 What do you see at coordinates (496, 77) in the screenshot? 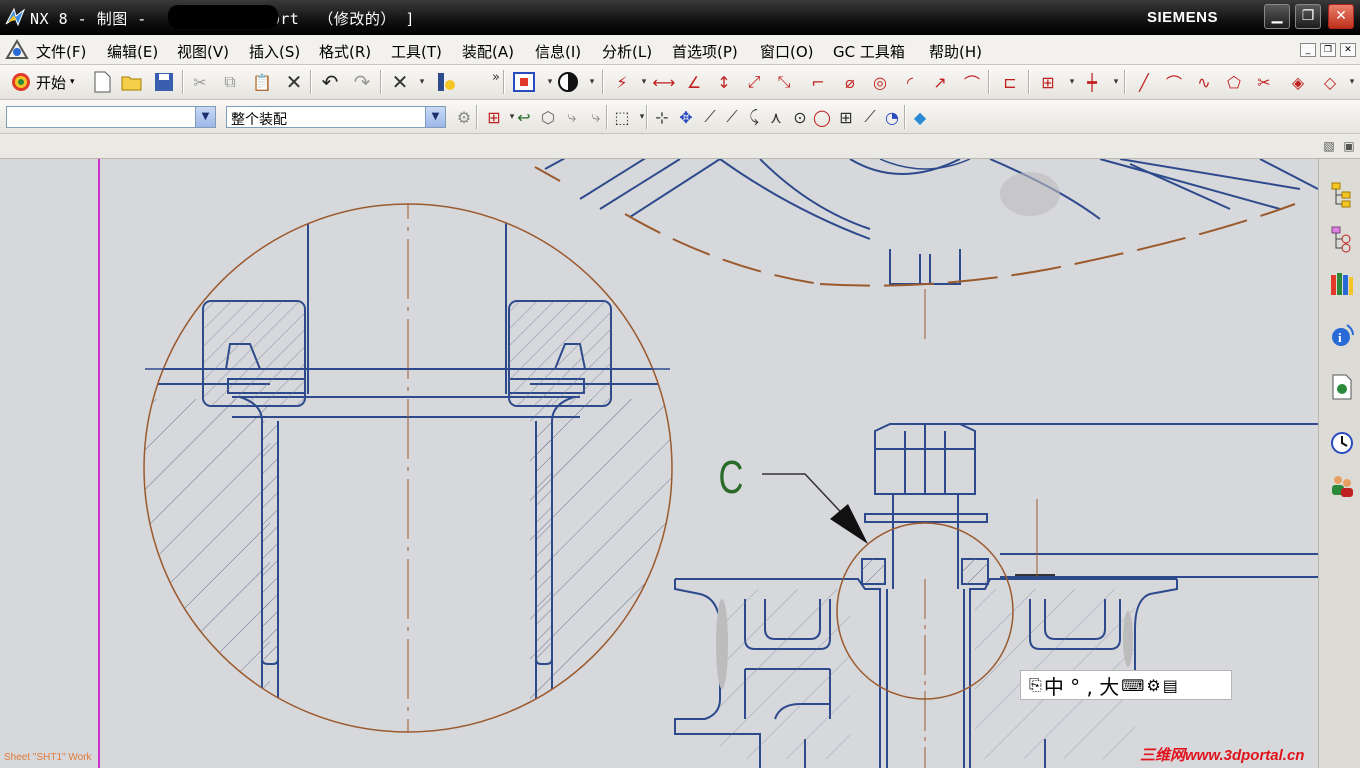
I see `toolbar-overflow-icon: »` at bounding box center [496, 77].